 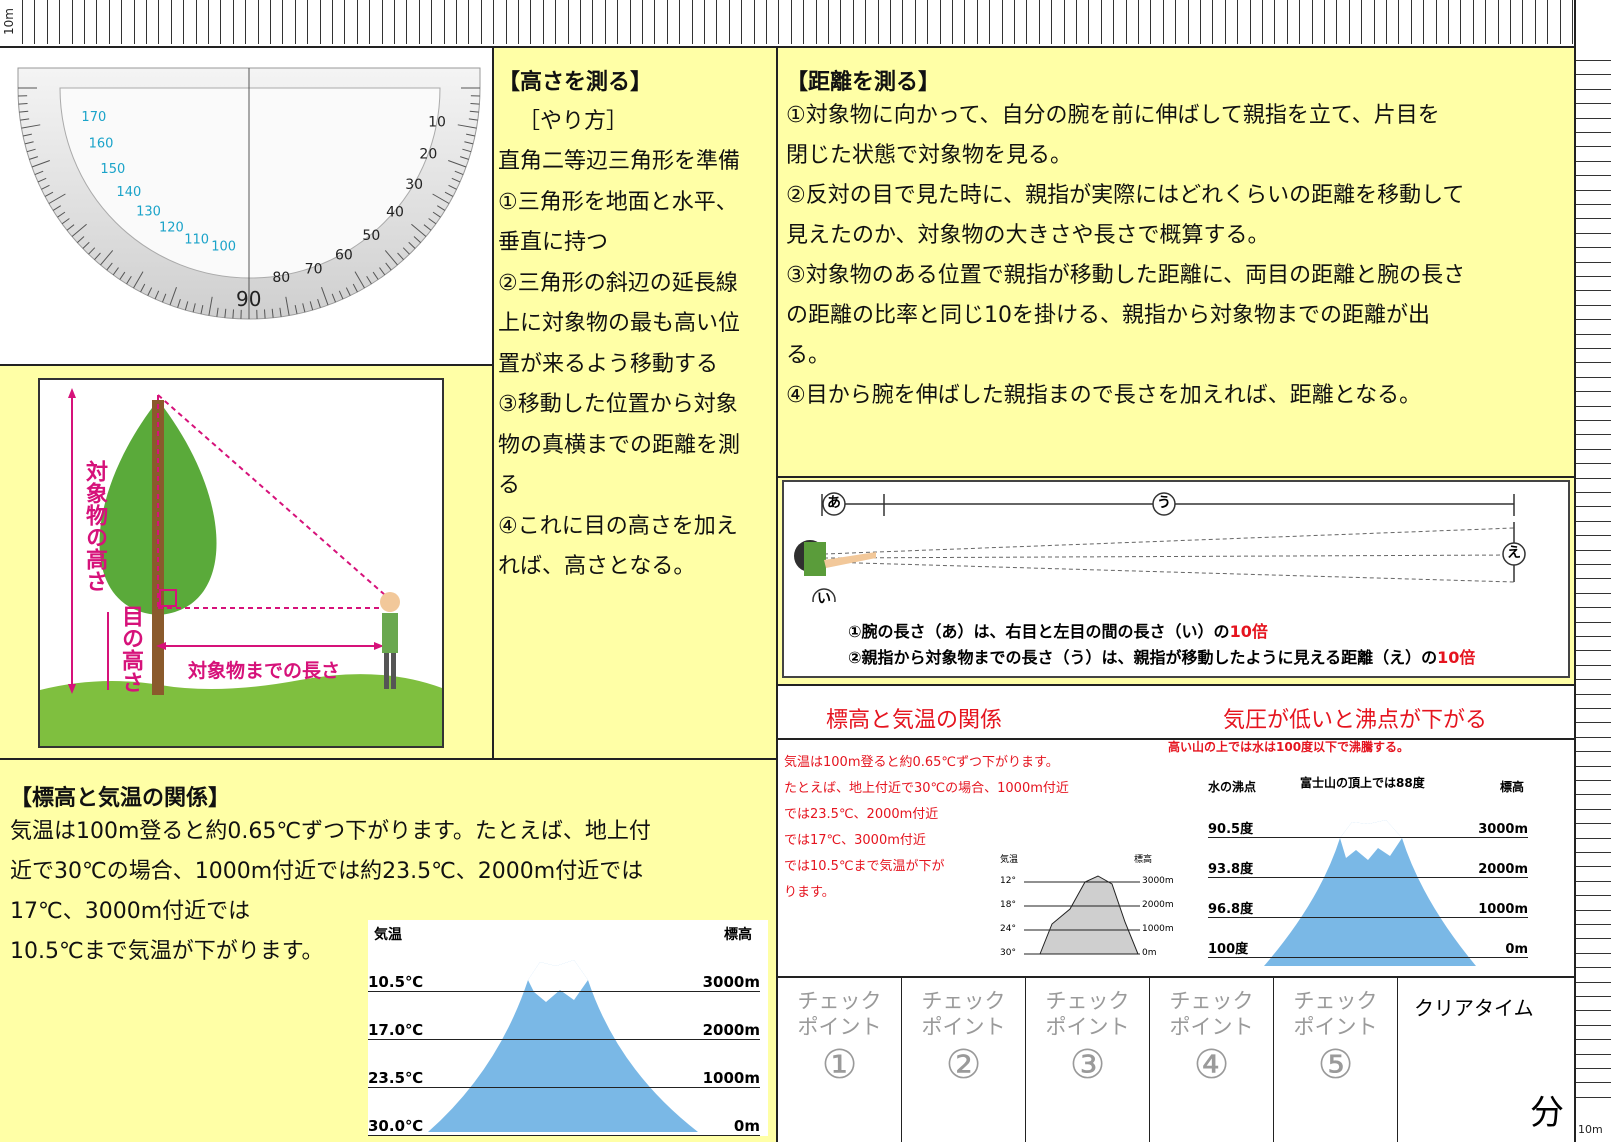 I want to click on protractor-tick, so click(x=264, y=314).